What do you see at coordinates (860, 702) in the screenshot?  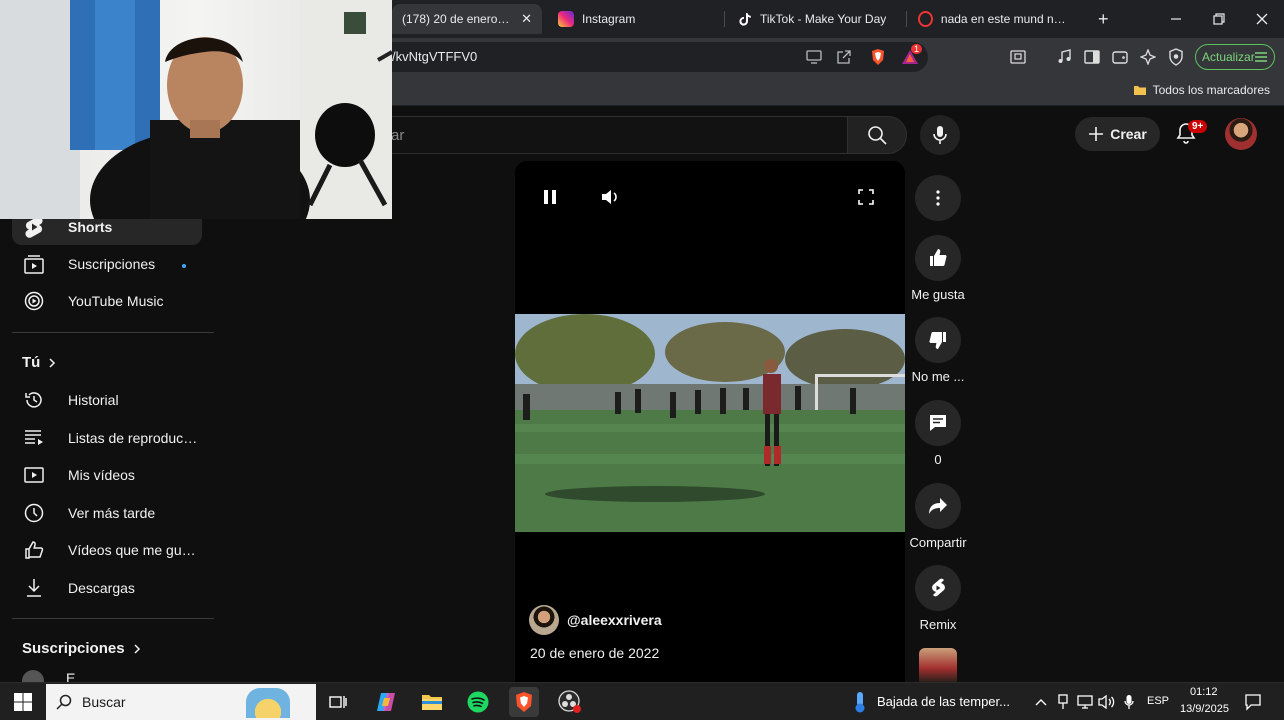 I see `weather-thermometer-icon` at bounding box center [860, 702].